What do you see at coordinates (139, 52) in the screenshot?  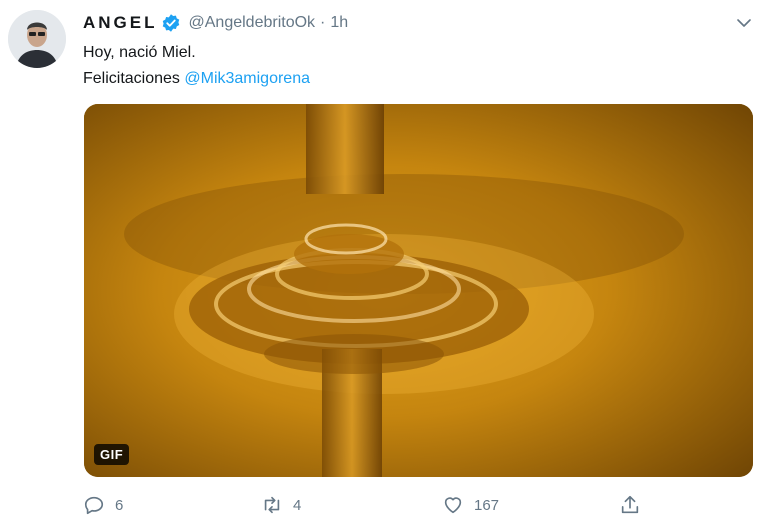 I see `tweet-text-line1: Hoy, nació Miel.` at bounding box center [139, 52].